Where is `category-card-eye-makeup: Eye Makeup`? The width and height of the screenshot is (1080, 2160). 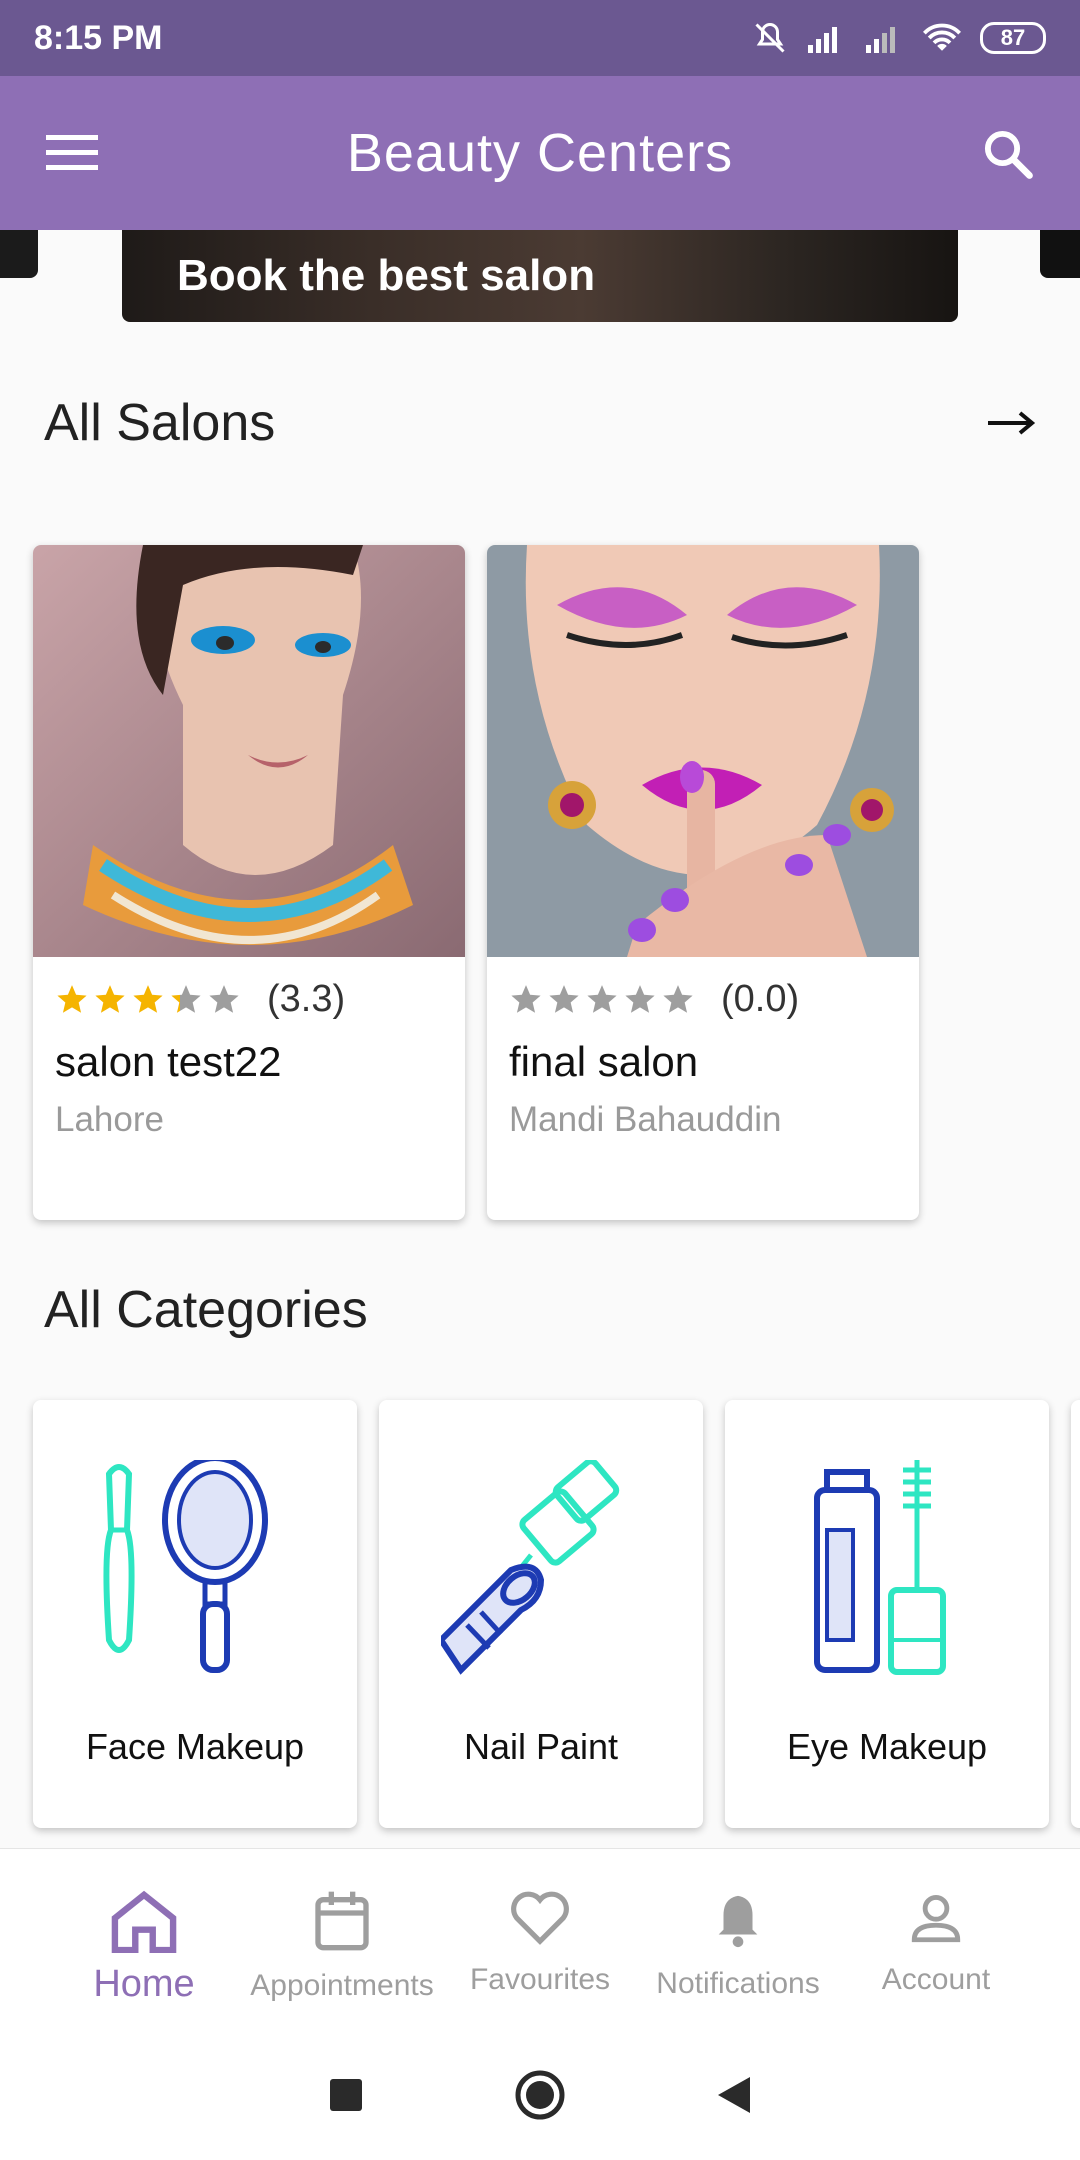
category-card-eye-makeup: Eye Makeup is located at coordinates (887, 1614).